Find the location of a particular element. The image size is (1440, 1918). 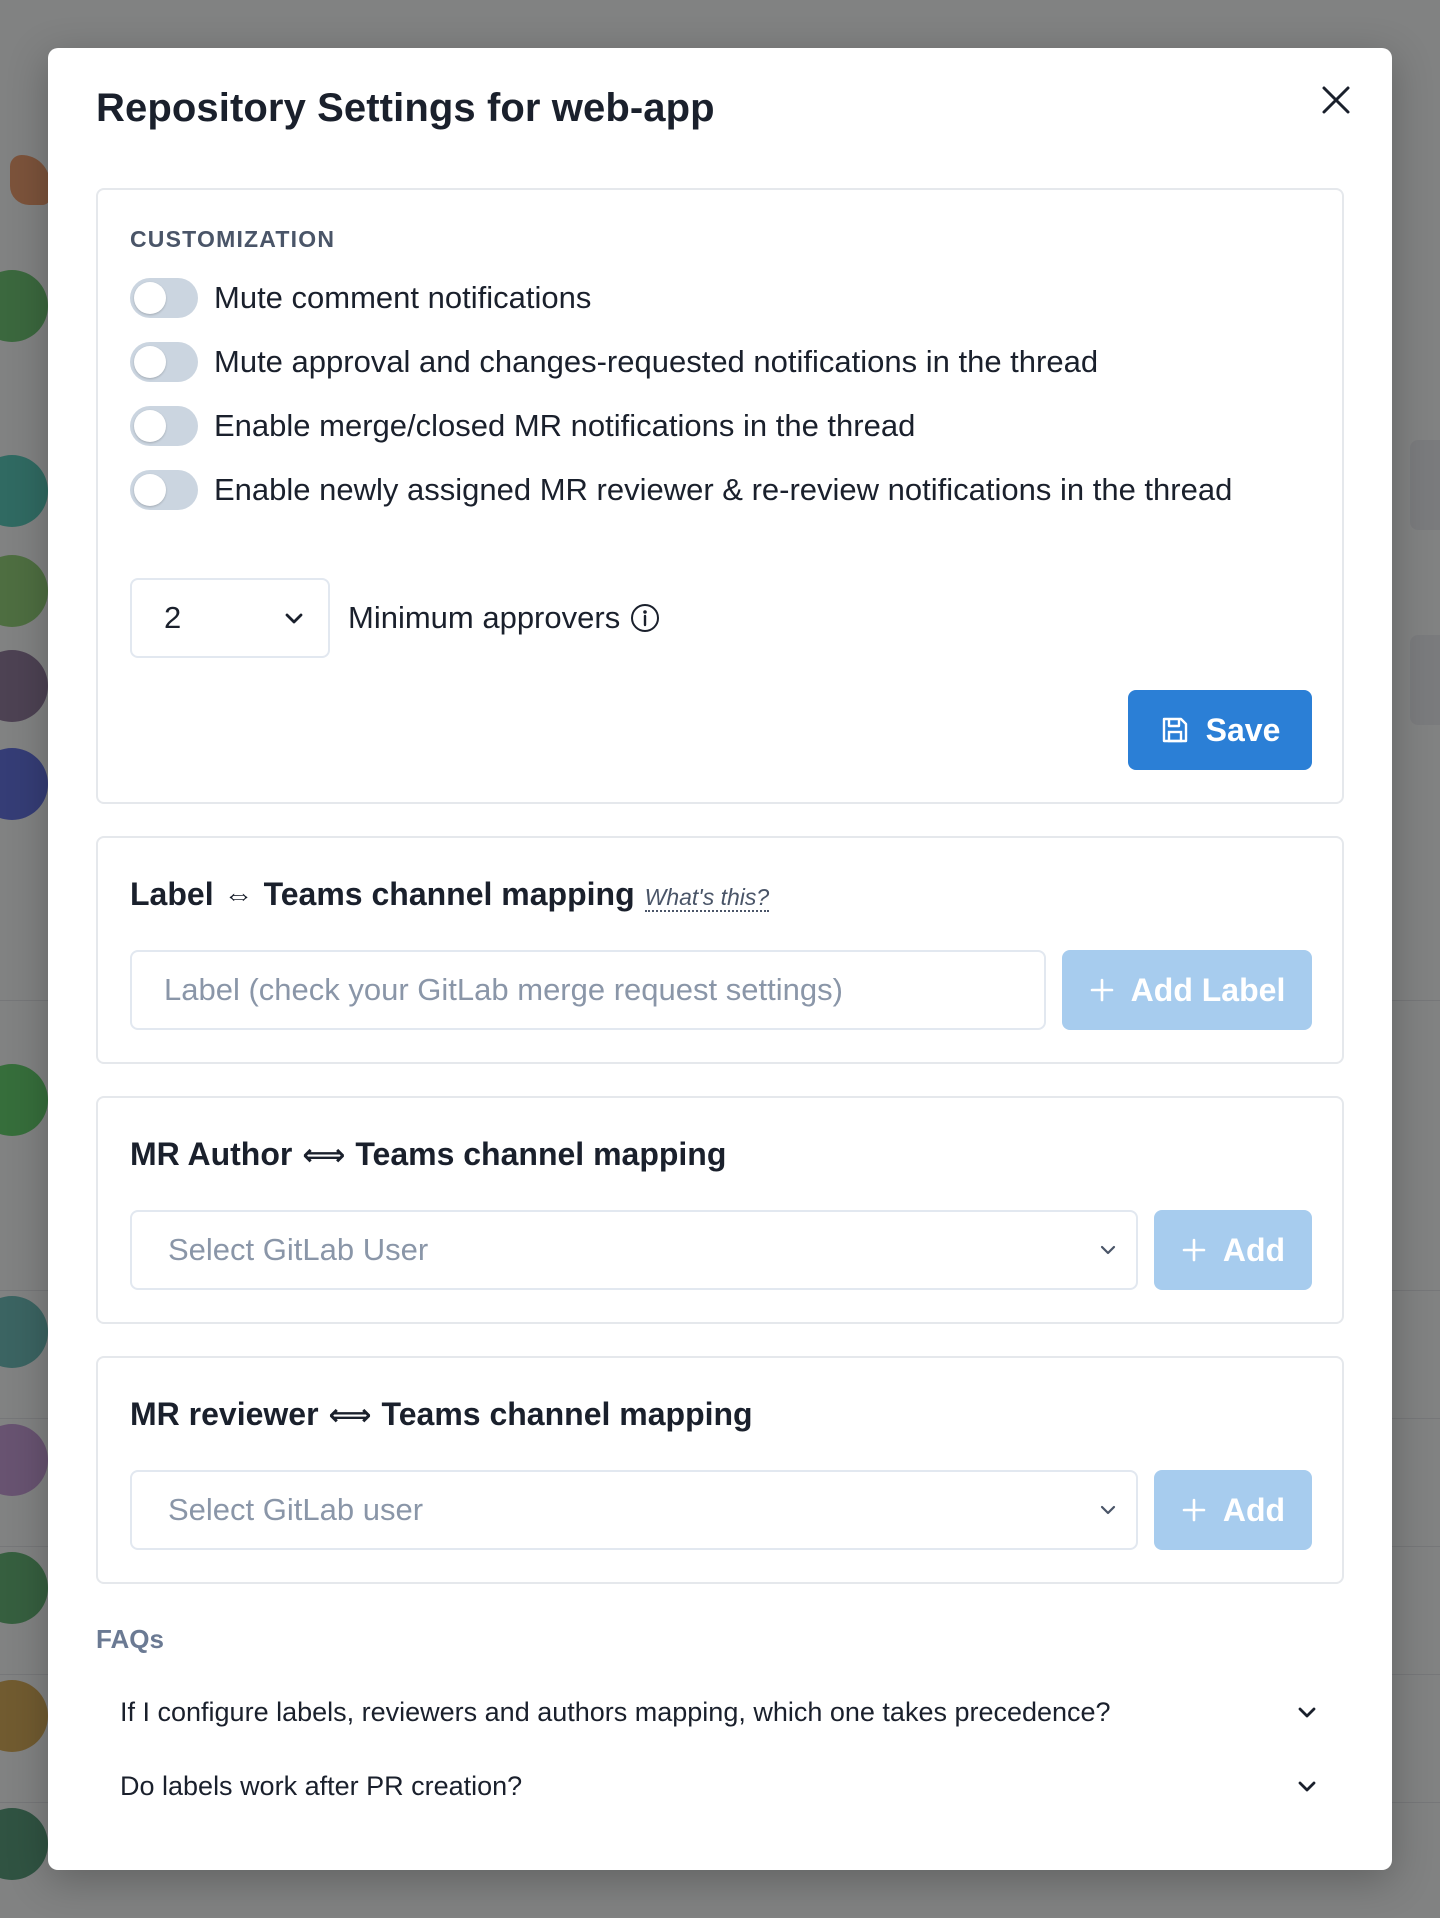

toggle-row-mute-comments: Mute comment notifications is located at coordinates (360, 298).